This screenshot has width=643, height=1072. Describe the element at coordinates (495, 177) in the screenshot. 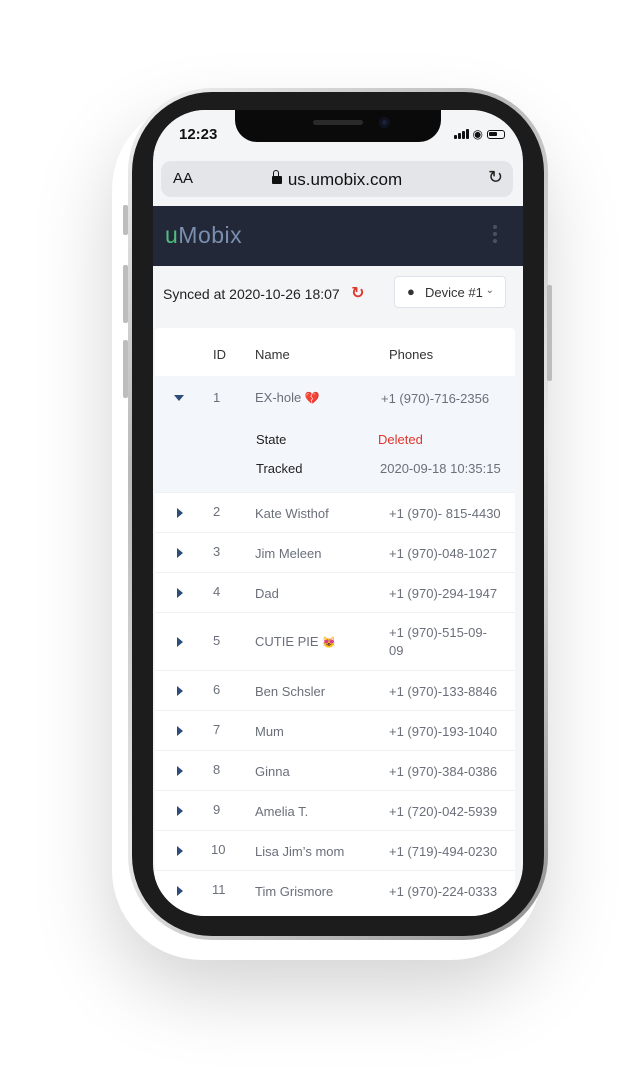

I see `reload-icon: ↻` at that location.